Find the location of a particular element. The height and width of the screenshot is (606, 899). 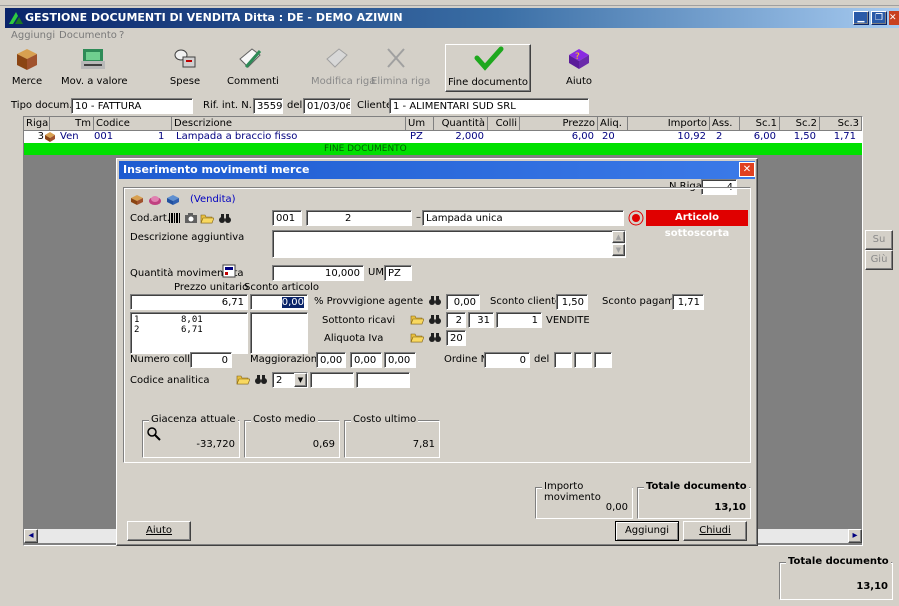

col-descrizione: Descrizione is located at coordinates (289, 124).